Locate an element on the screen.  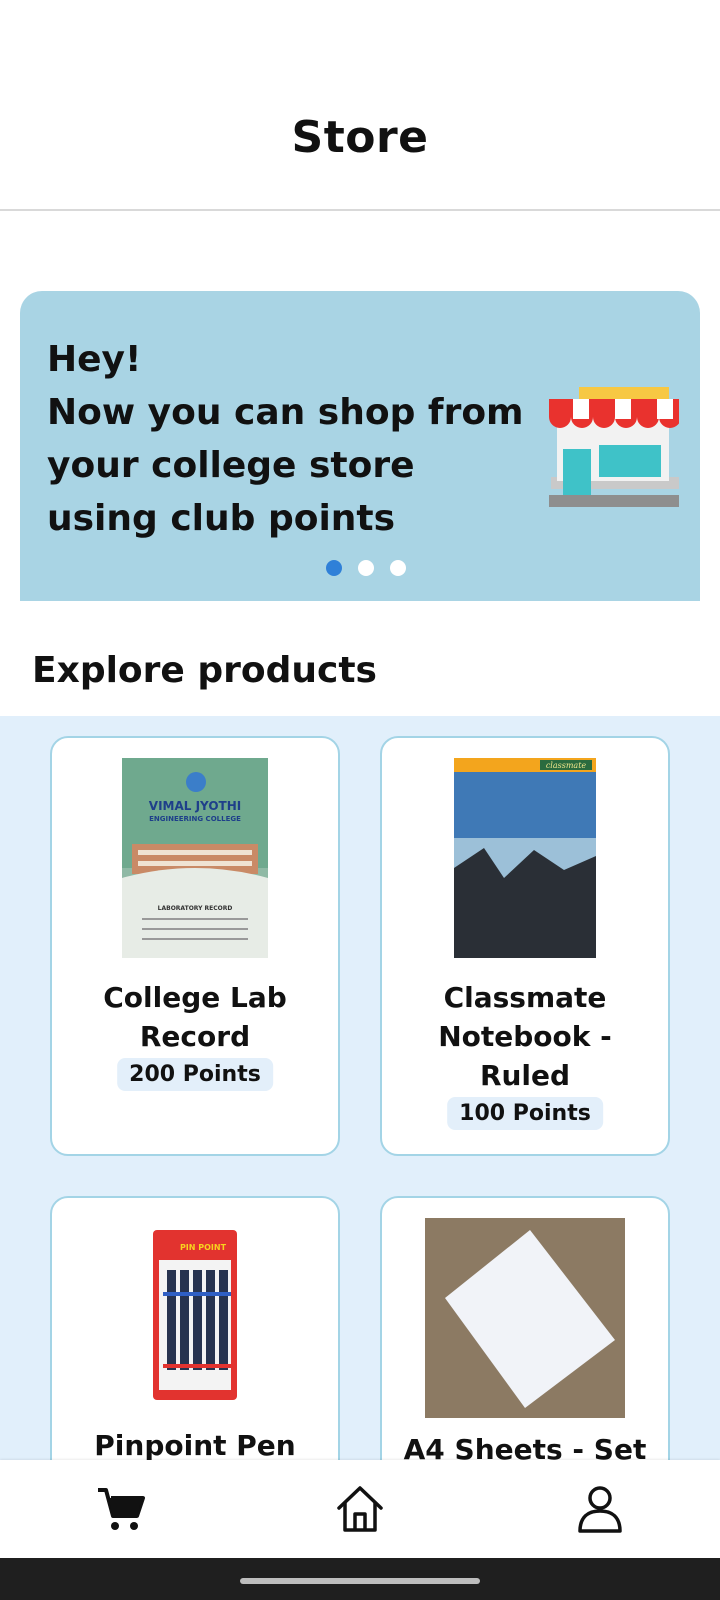
banner-line: using club points is located at coordinates (221, 518).